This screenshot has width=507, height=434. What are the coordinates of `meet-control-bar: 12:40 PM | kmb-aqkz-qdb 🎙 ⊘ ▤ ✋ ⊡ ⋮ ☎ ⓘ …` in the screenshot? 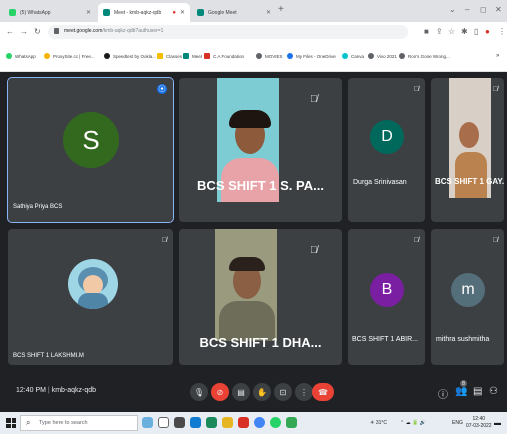 It's located at (253, 392).